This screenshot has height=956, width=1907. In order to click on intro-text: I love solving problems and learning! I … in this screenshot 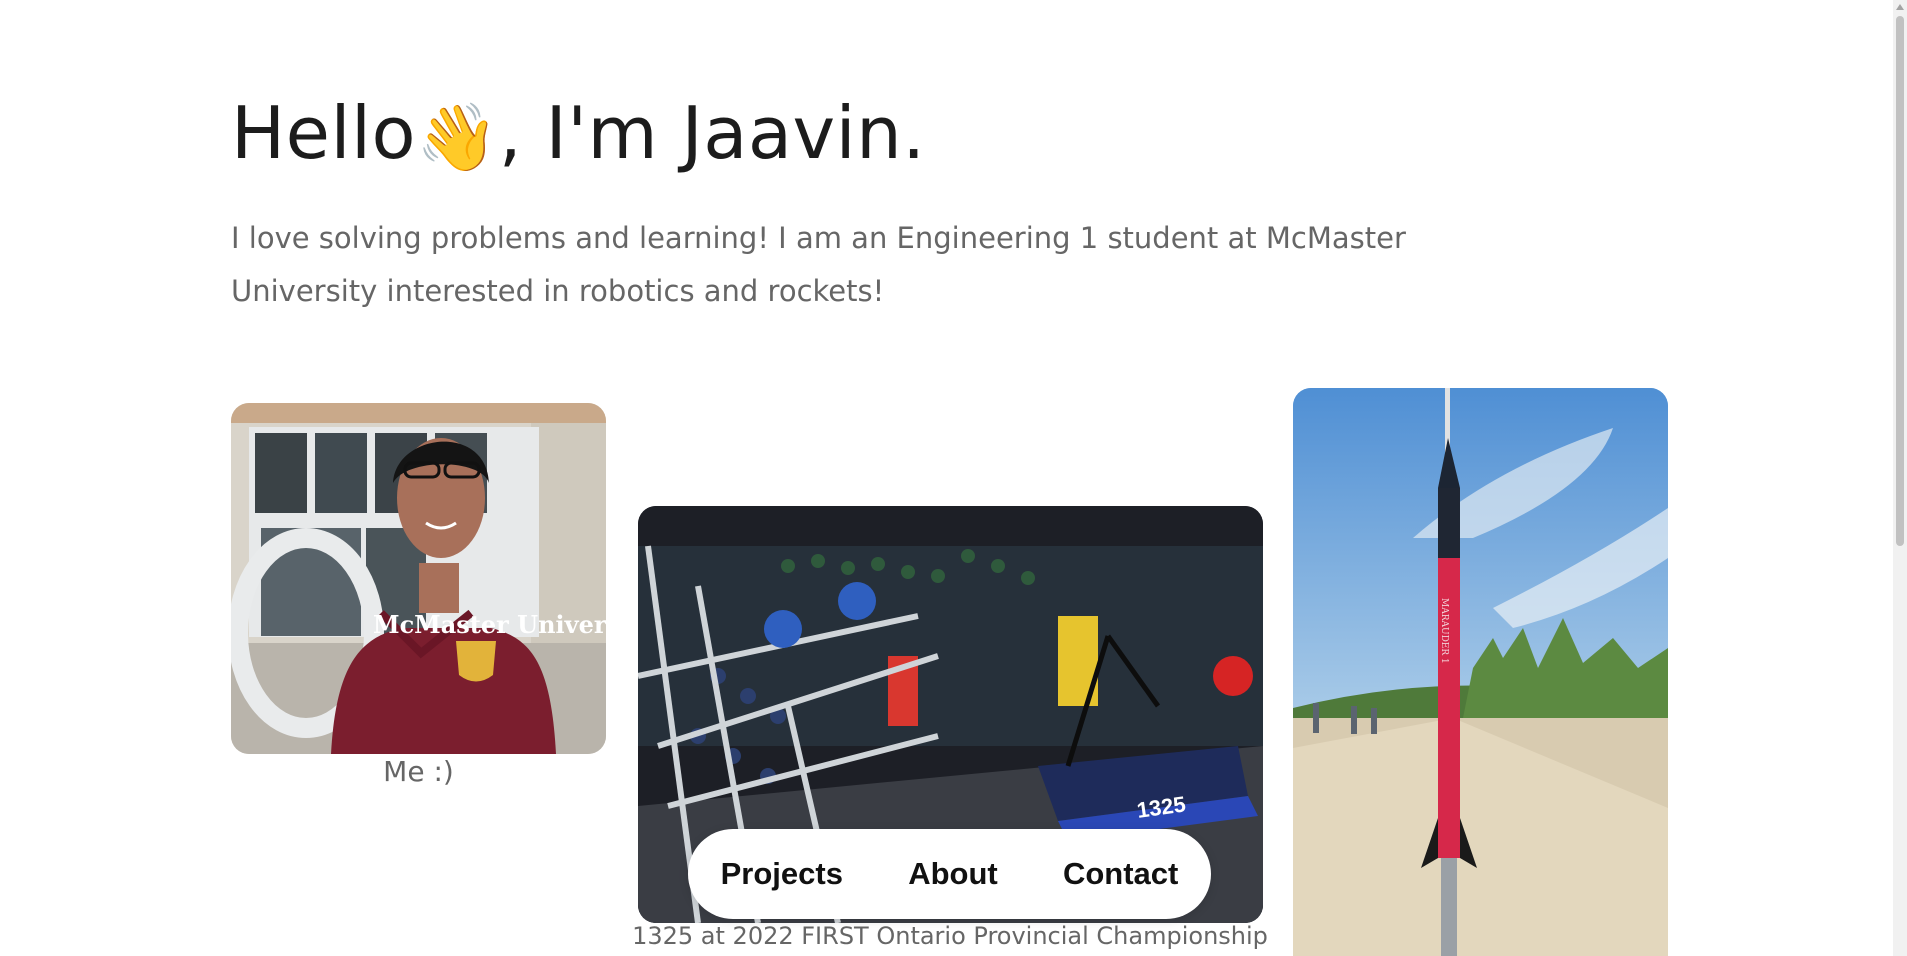, I will do `click(818, 264)`.